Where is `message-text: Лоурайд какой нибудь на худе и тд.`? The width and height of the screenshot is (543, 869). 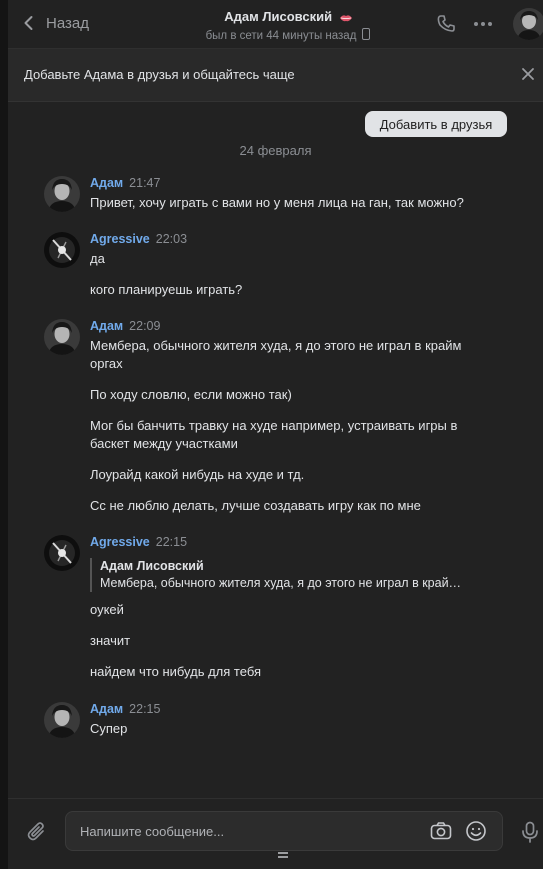
message-text: Лоурайд какой нибудь на худе и тд. is located at coordinates (197, 474).